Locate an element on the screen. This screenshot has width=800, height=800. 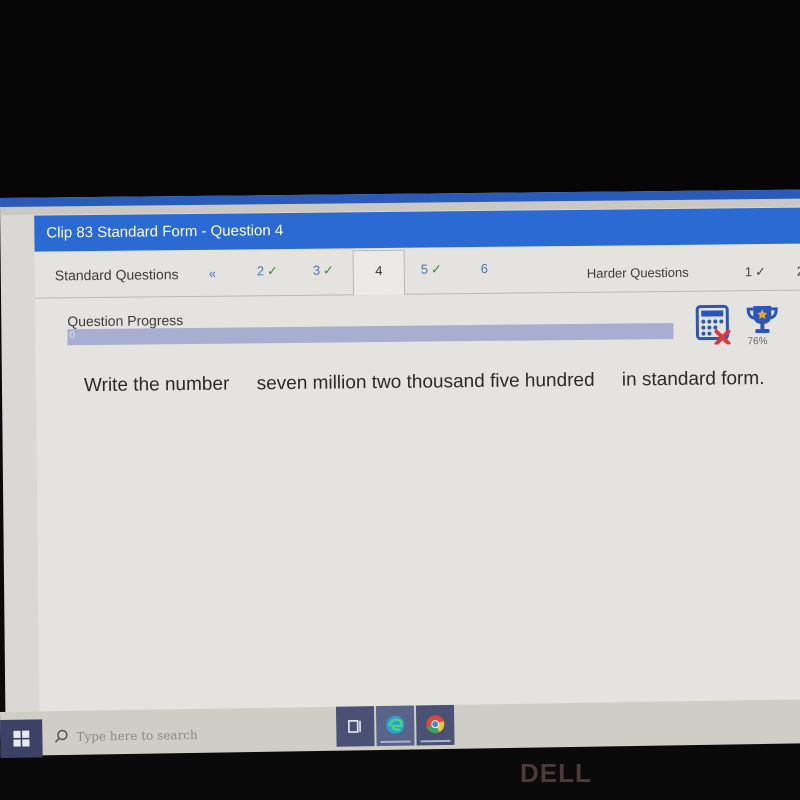
task-view-icon is located at coordinates (354, 726).